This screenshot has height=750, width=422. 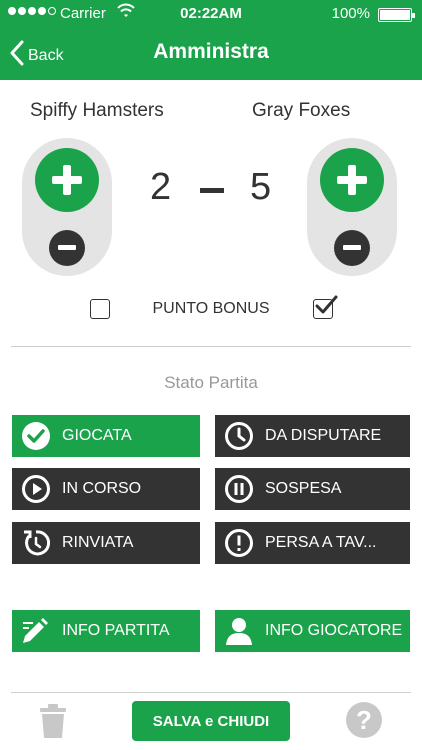 I want to click on play-icon, so click(x=36, y=489).